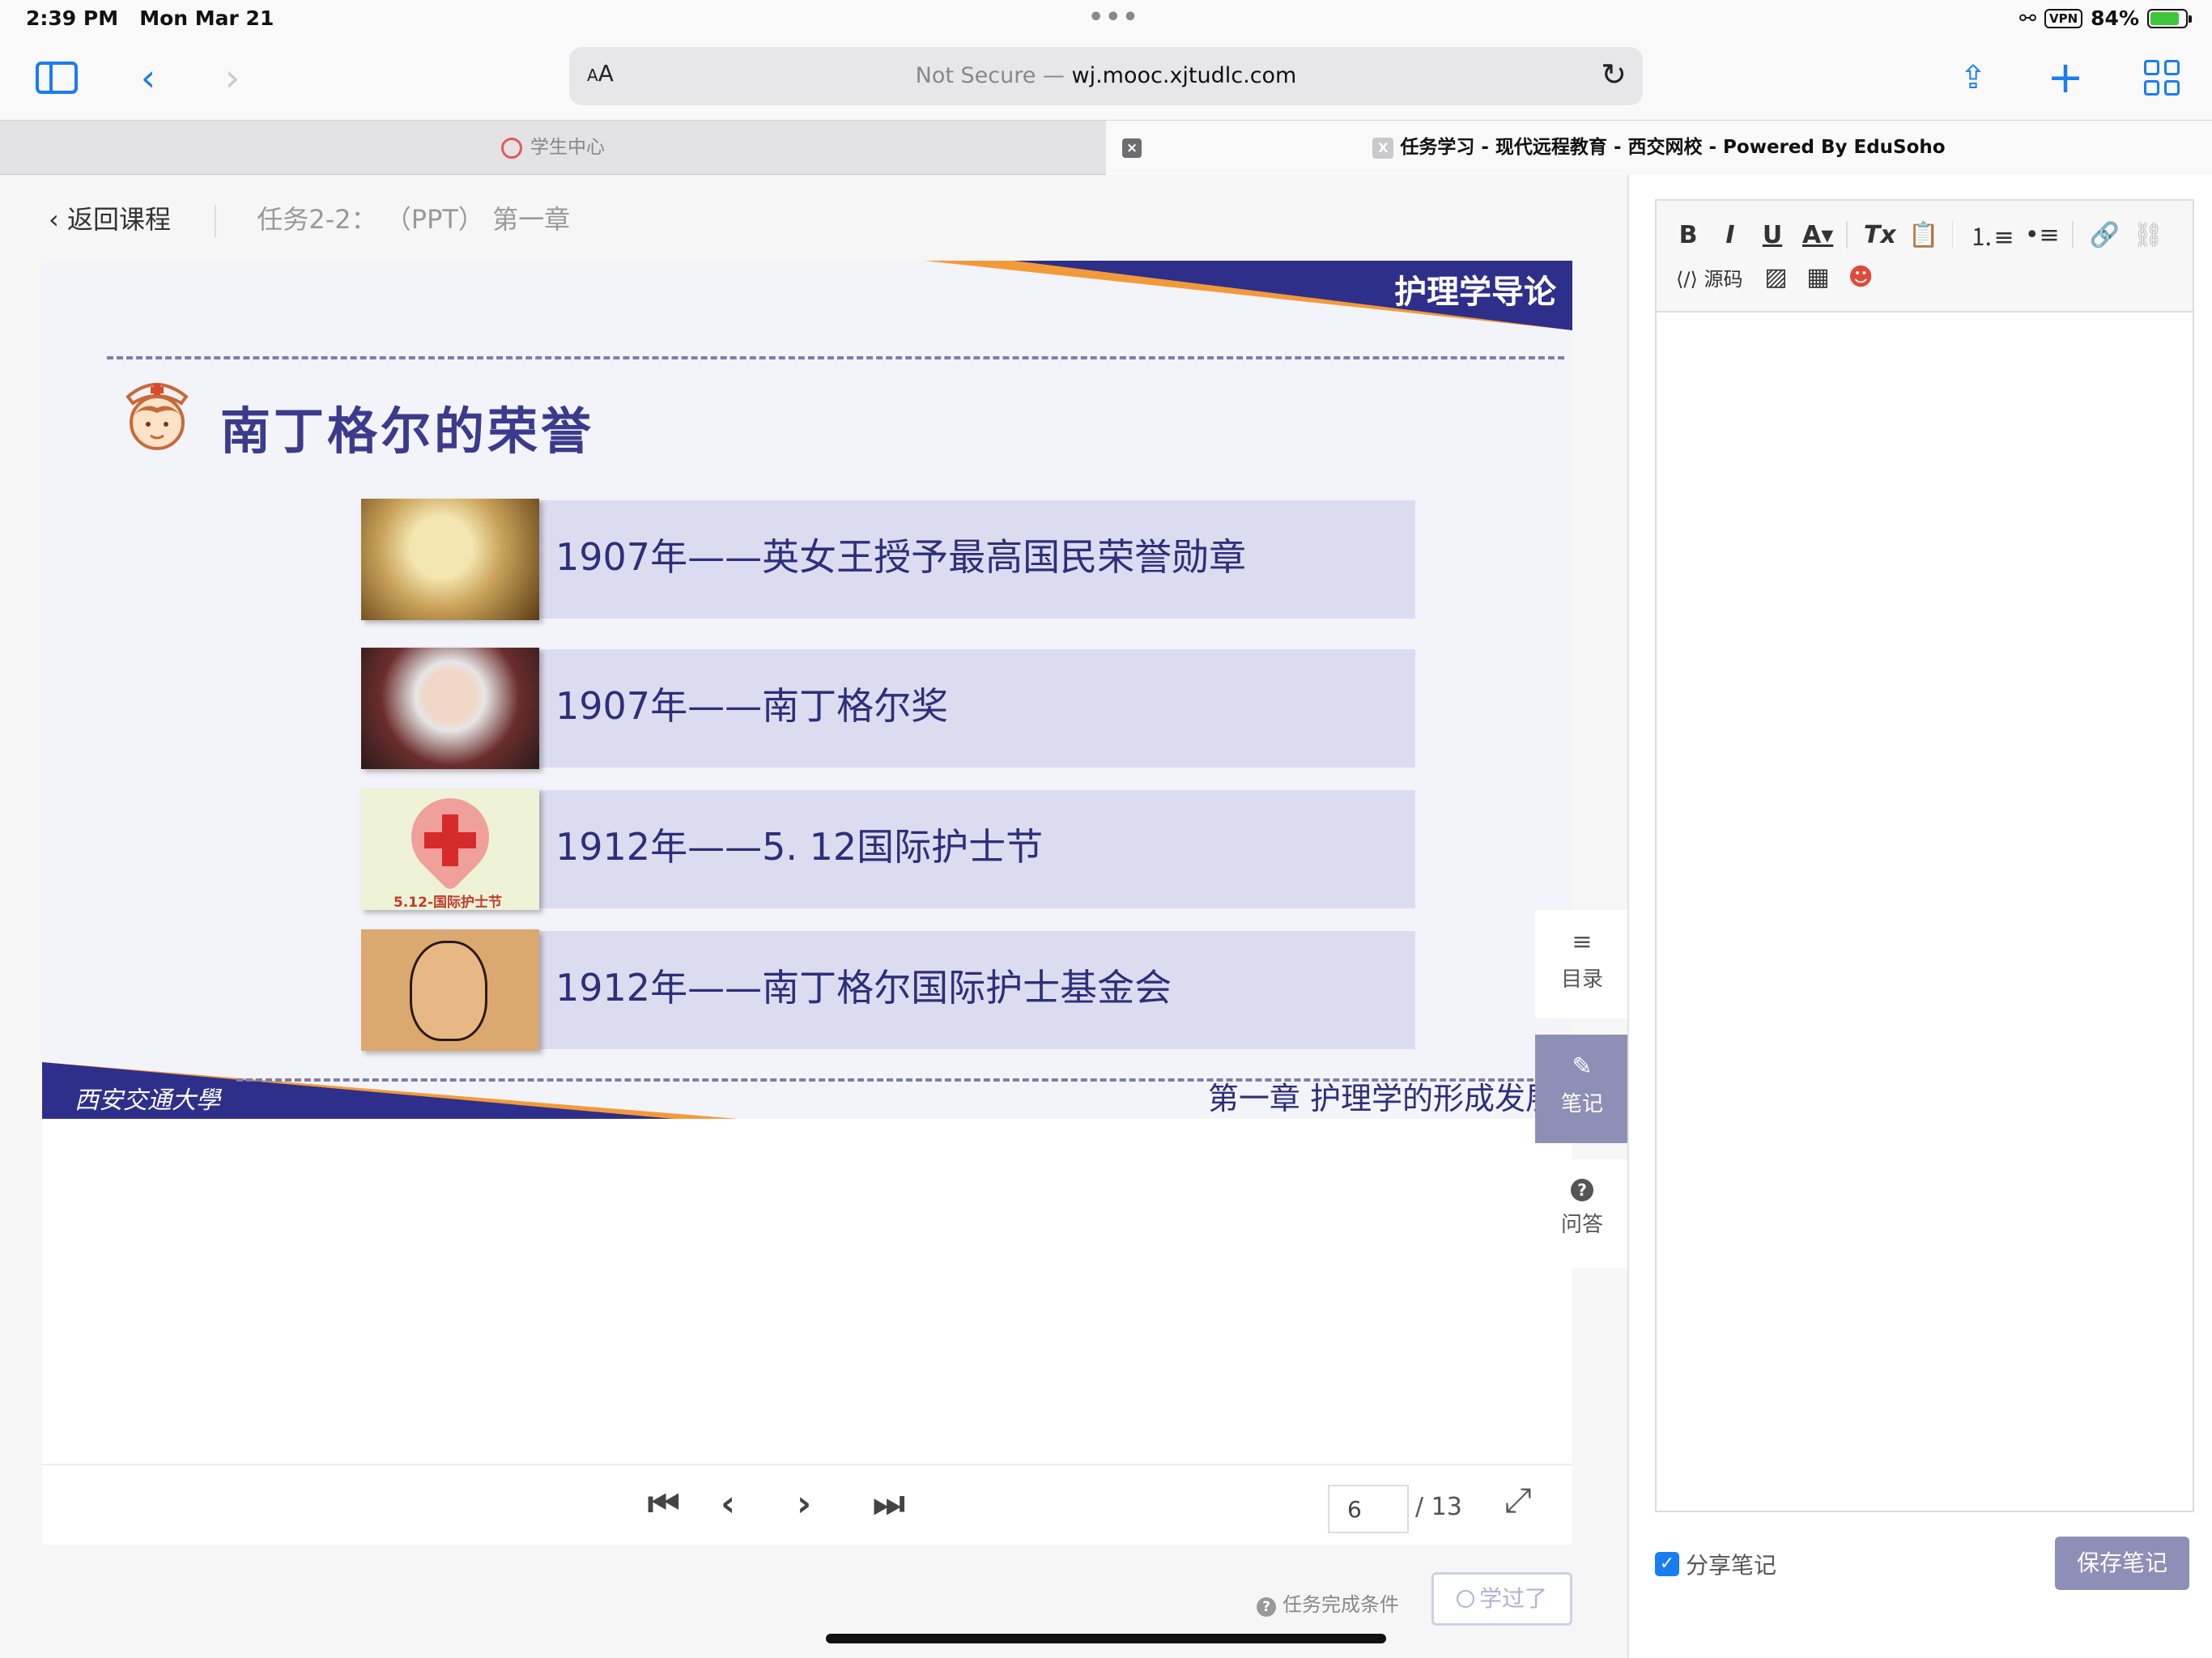 The width and height of the screenshot is (2212, 1658). Describe the element at coordinates (1582, 1104) in the screenshot. I see `notes-label: 笔记` at that location.